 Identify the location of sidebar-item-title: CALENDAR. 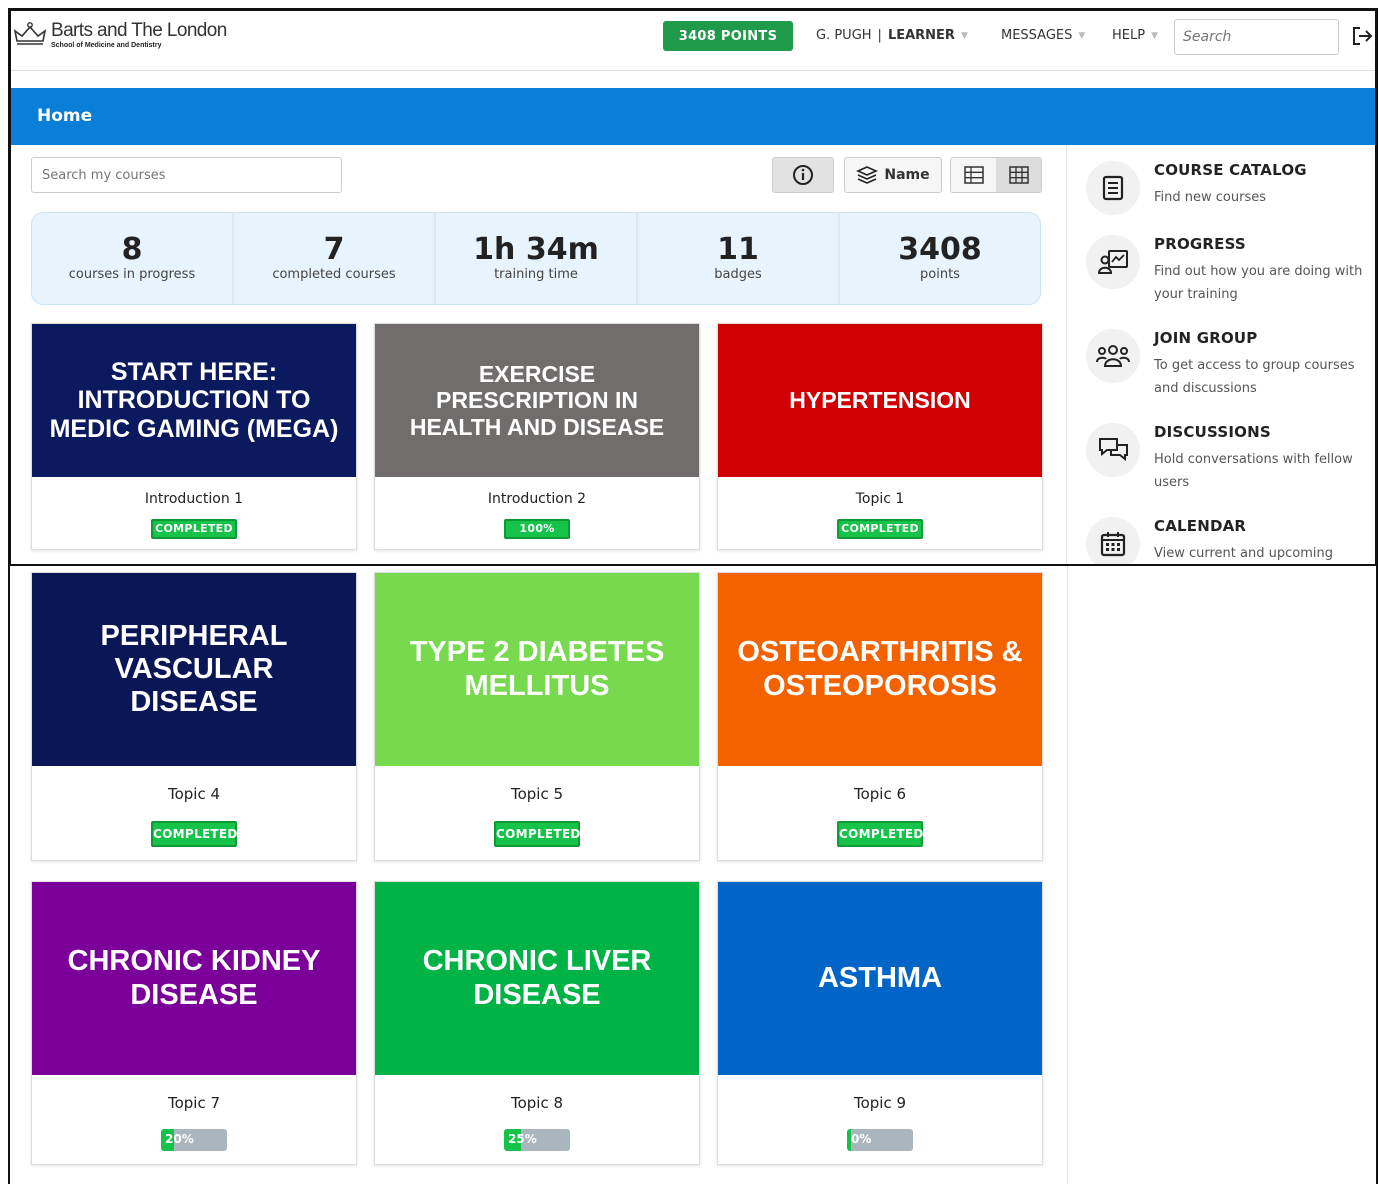
(1200, 526).